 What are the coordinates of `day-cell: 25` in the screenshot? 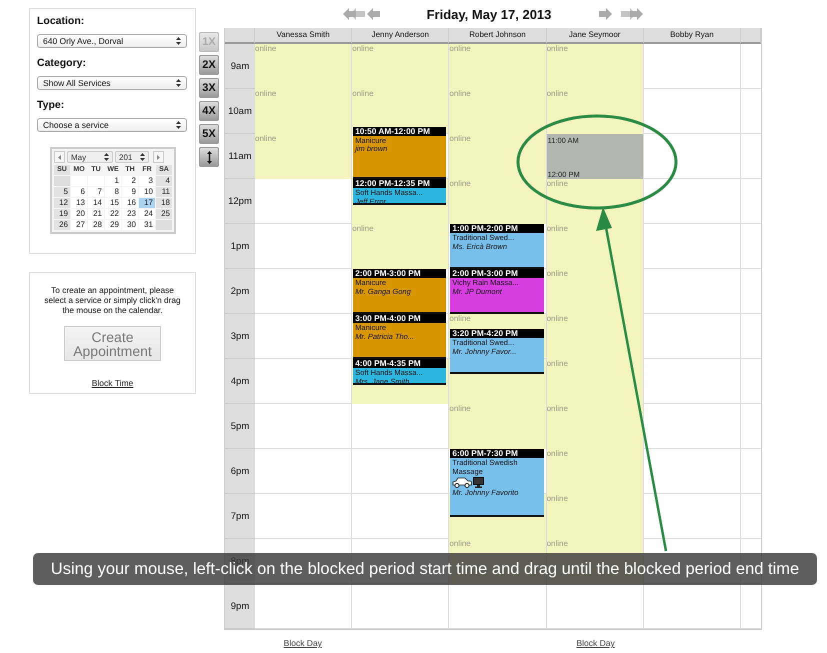 It's located at (164, 214).